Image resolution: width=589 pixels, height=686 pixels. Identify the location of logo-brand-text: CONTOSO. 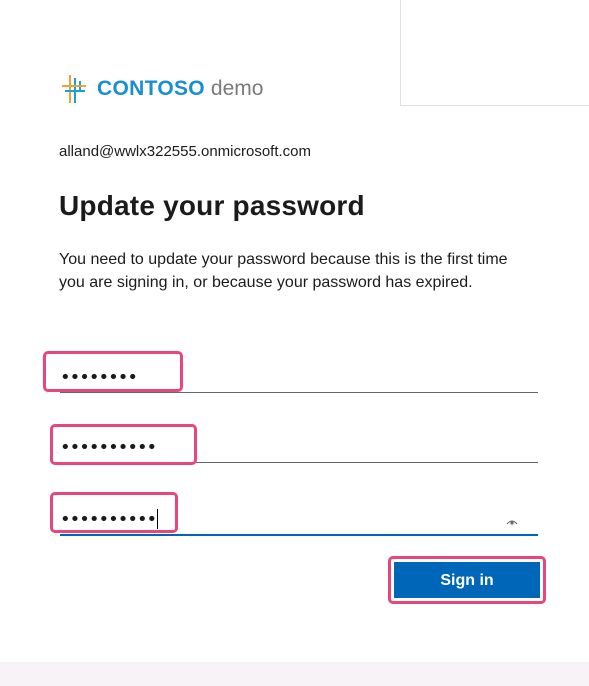
(151, 88).